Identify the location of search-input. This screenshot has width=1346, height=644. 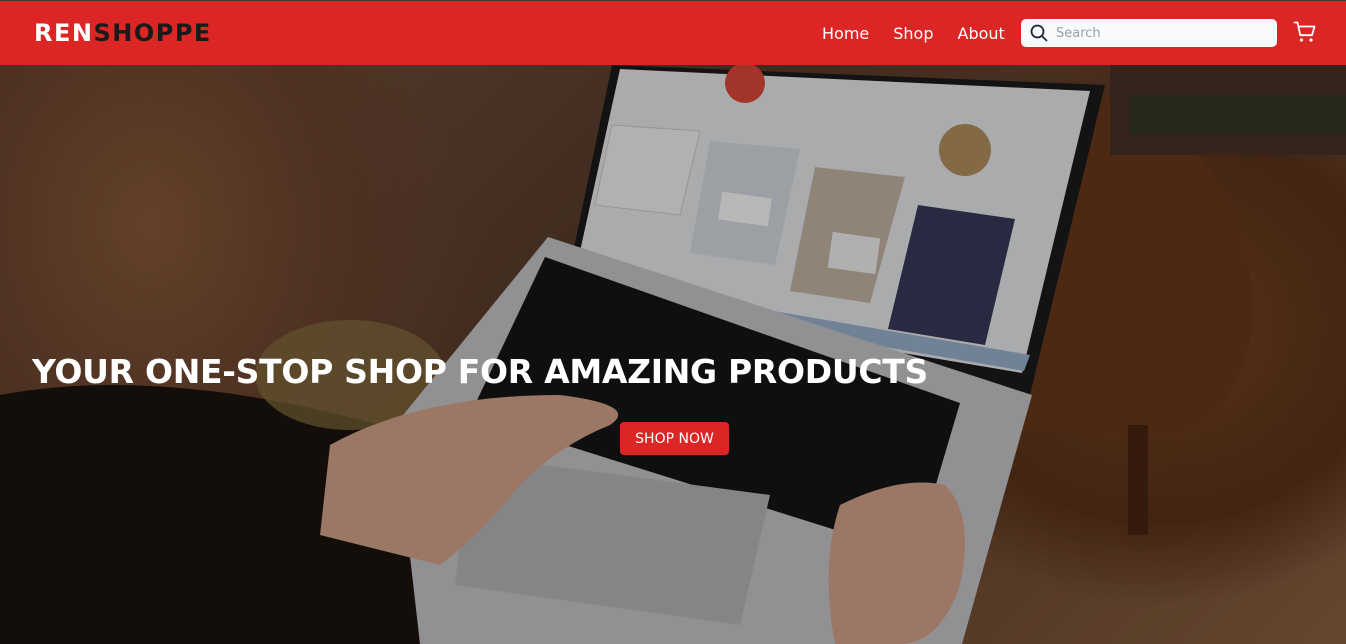
(1166, 33).